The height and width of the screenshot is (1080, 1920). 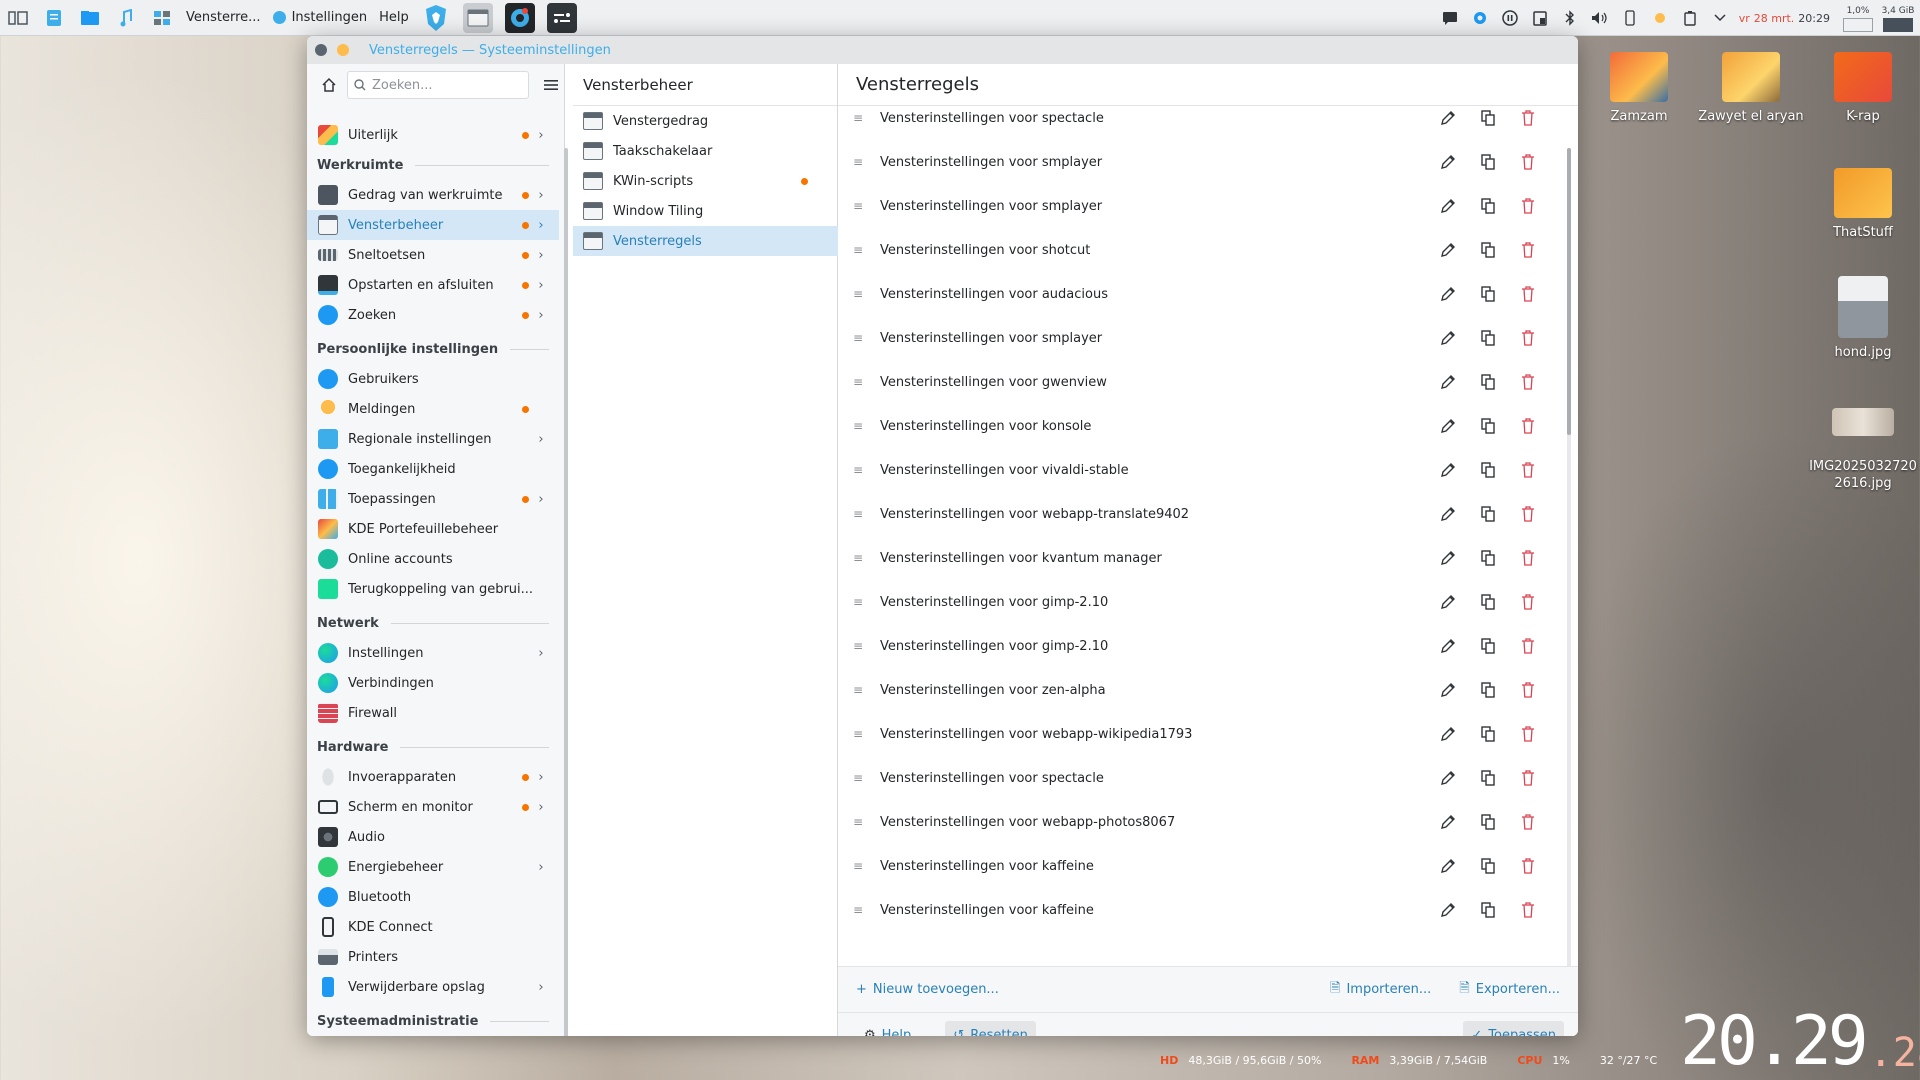 I want to click on reset-button: ↺ Resetten, so click(x=990, y=1028).